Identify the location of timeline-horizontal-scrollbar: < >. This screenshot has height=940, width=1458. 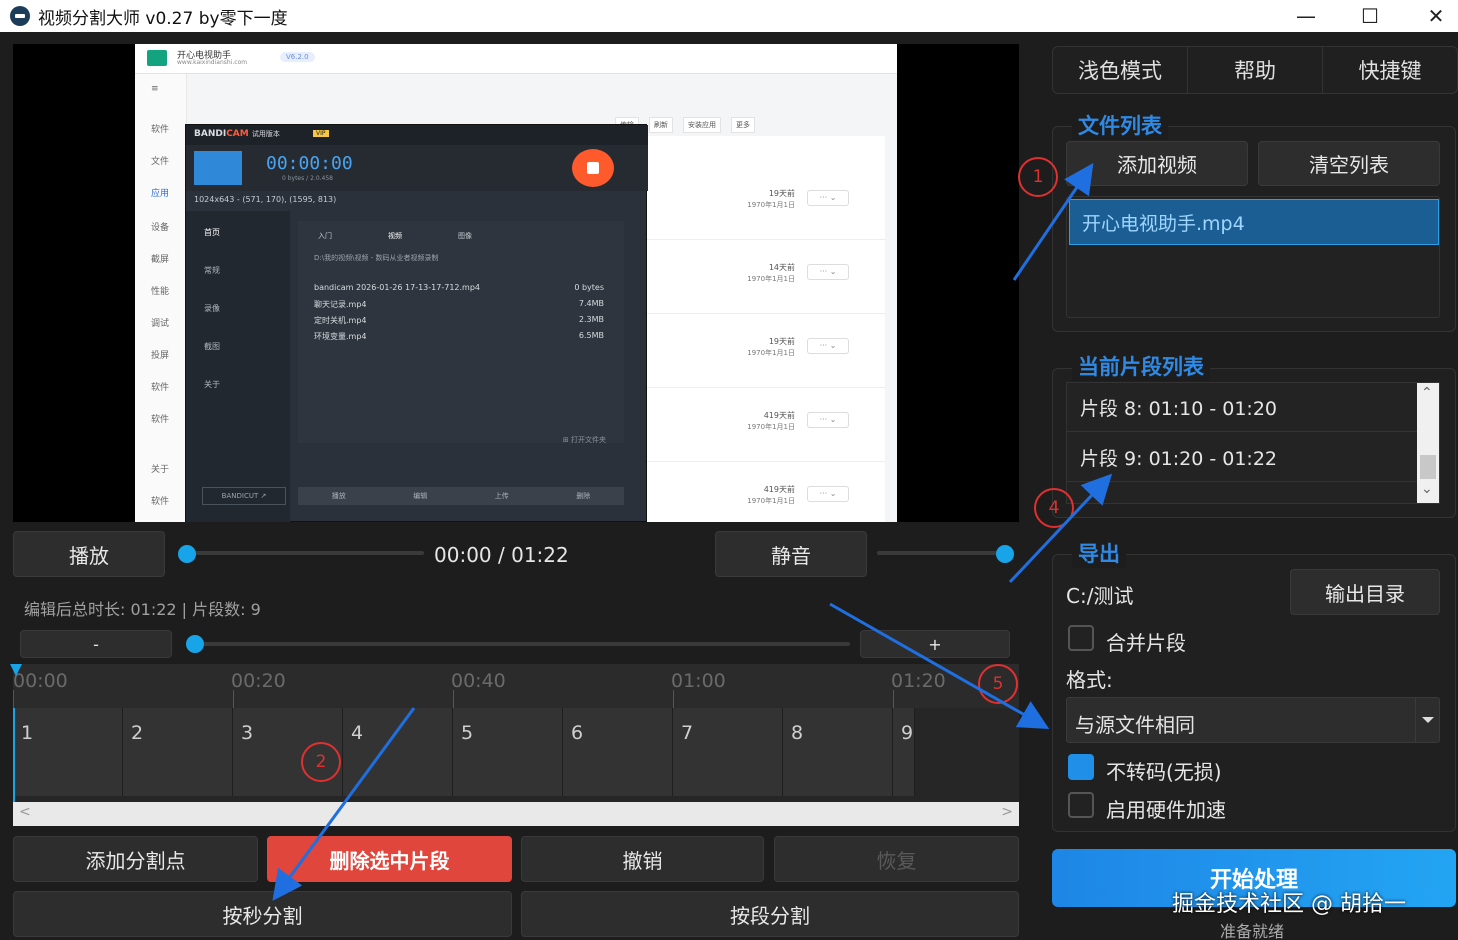
(516, 814).